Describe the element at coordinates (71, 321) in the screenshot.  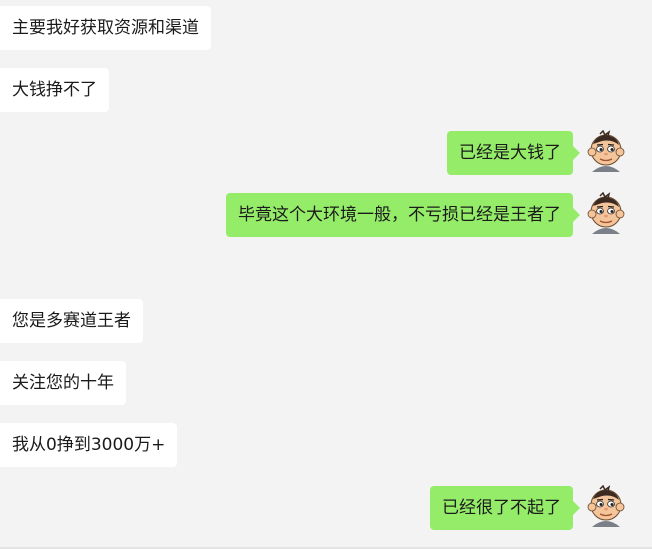
I see `incoming-message-bubble: 您是多赛道王者` at that location.